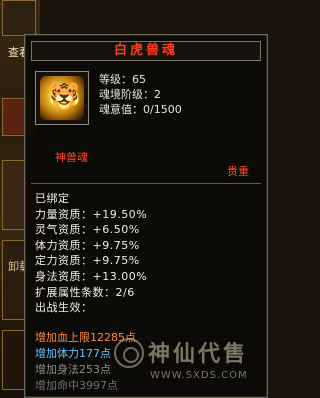 The width and height of the screenshot is (320, 398). I want to click on battle-effects: 增加血上限12285点 增加体力177点 增加身法253点 增加命中3997点, so click(85, 362).